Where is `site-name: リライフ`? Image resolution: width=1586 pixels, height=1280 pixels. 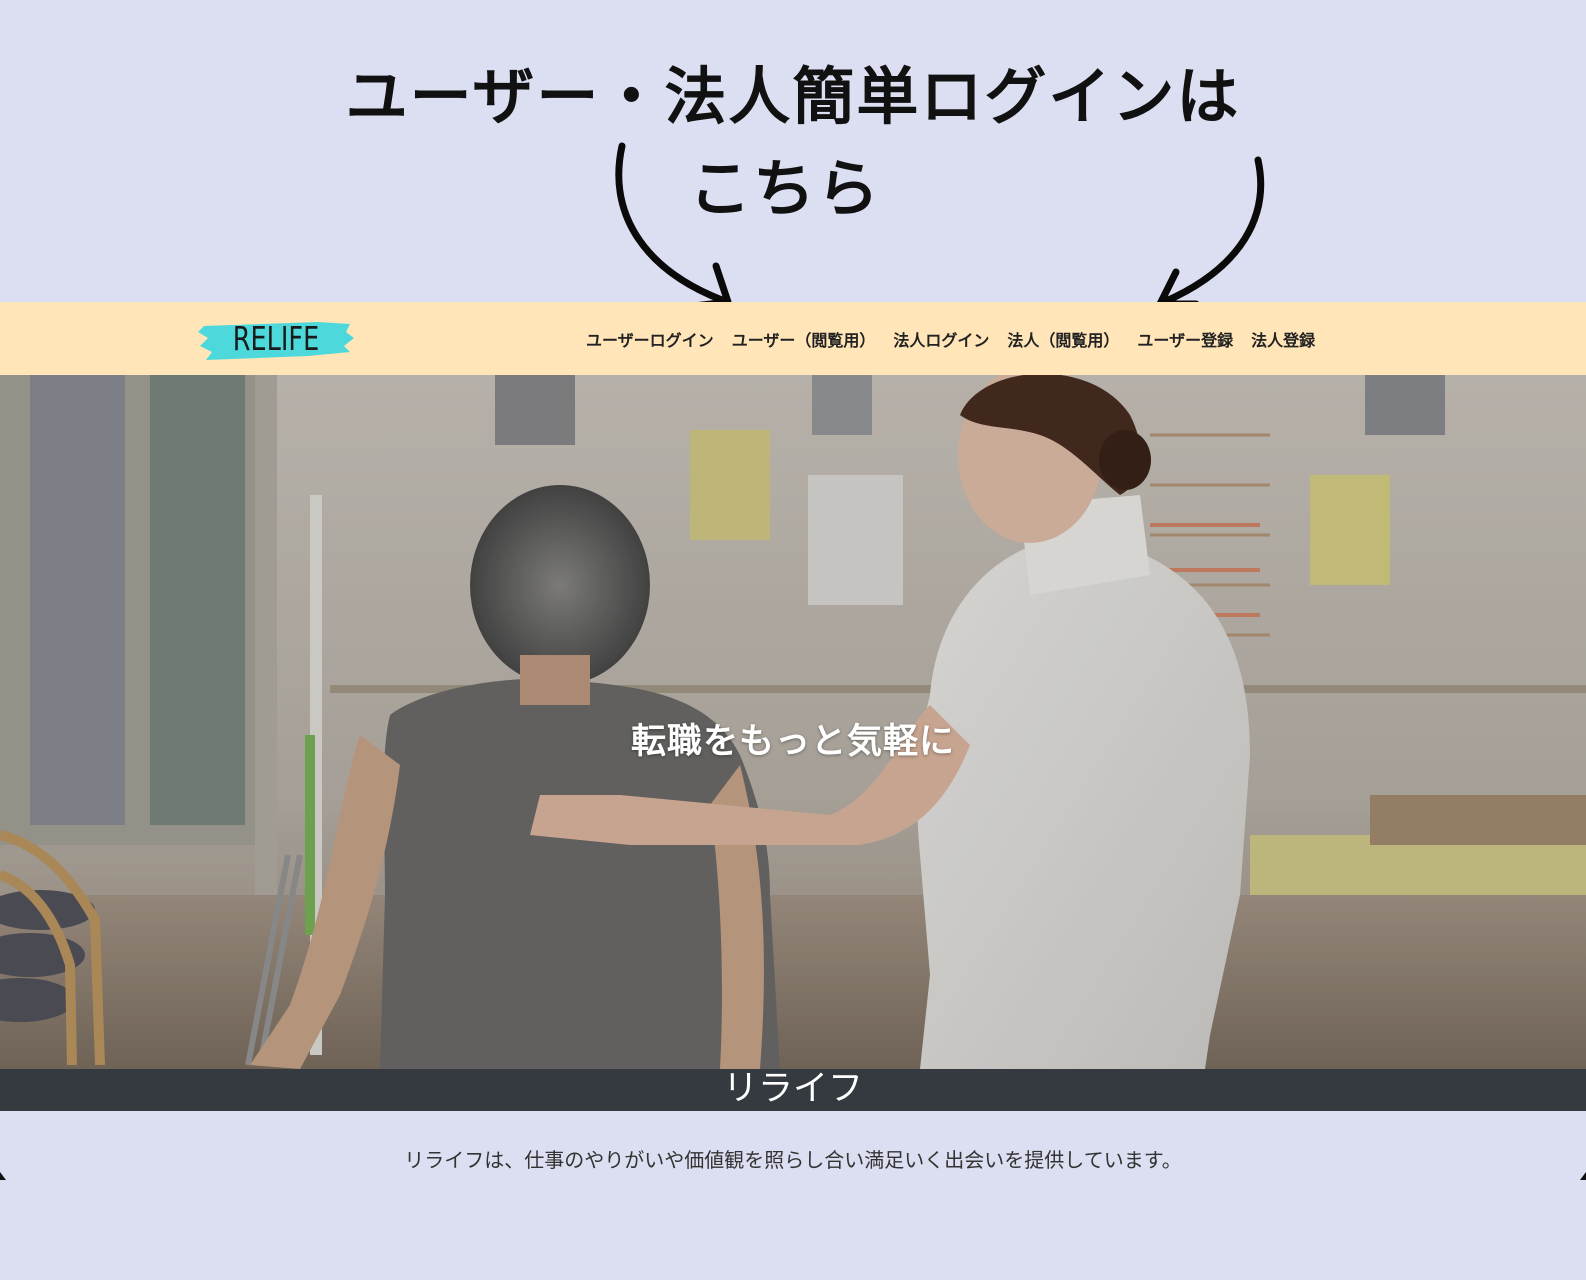
site-name: リライフ is located at coordinates (792, 1089).